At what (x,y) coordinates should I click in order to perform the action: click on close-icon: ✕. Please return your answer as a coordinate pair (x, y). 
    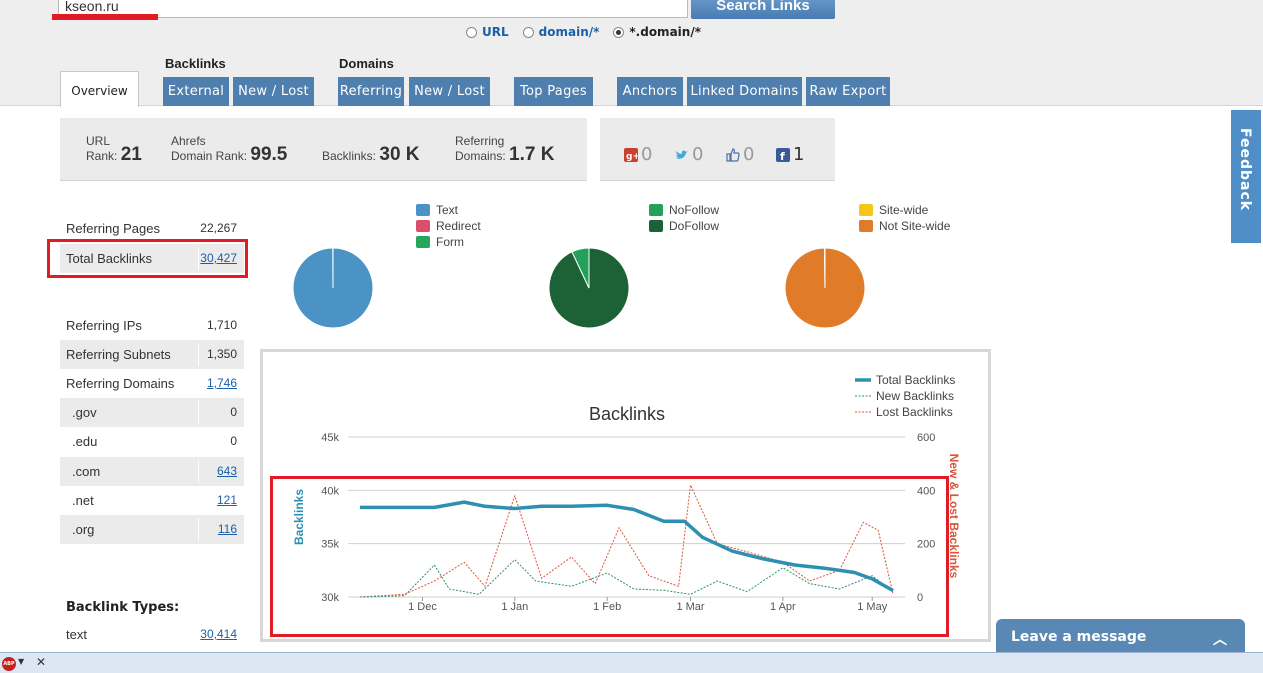
    Looking at the image, I should click on (41, 662).